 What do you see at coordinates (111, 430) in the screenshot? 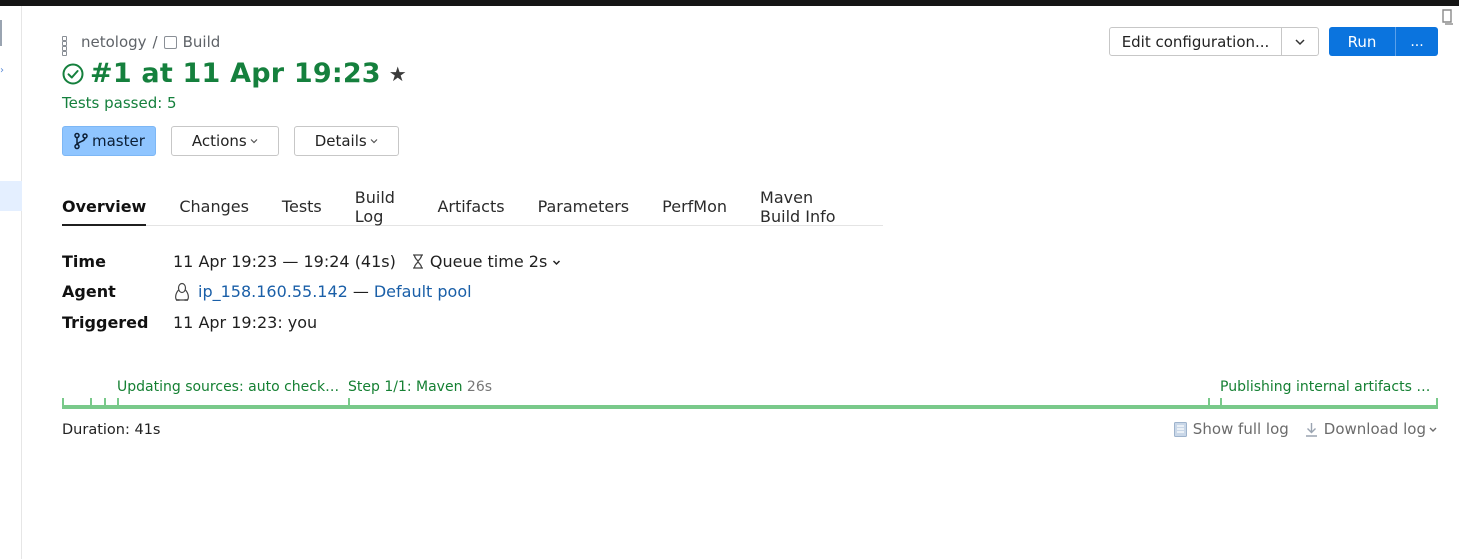
I see `build-duration: Duration: 41s` at bounding box center [111, 430].